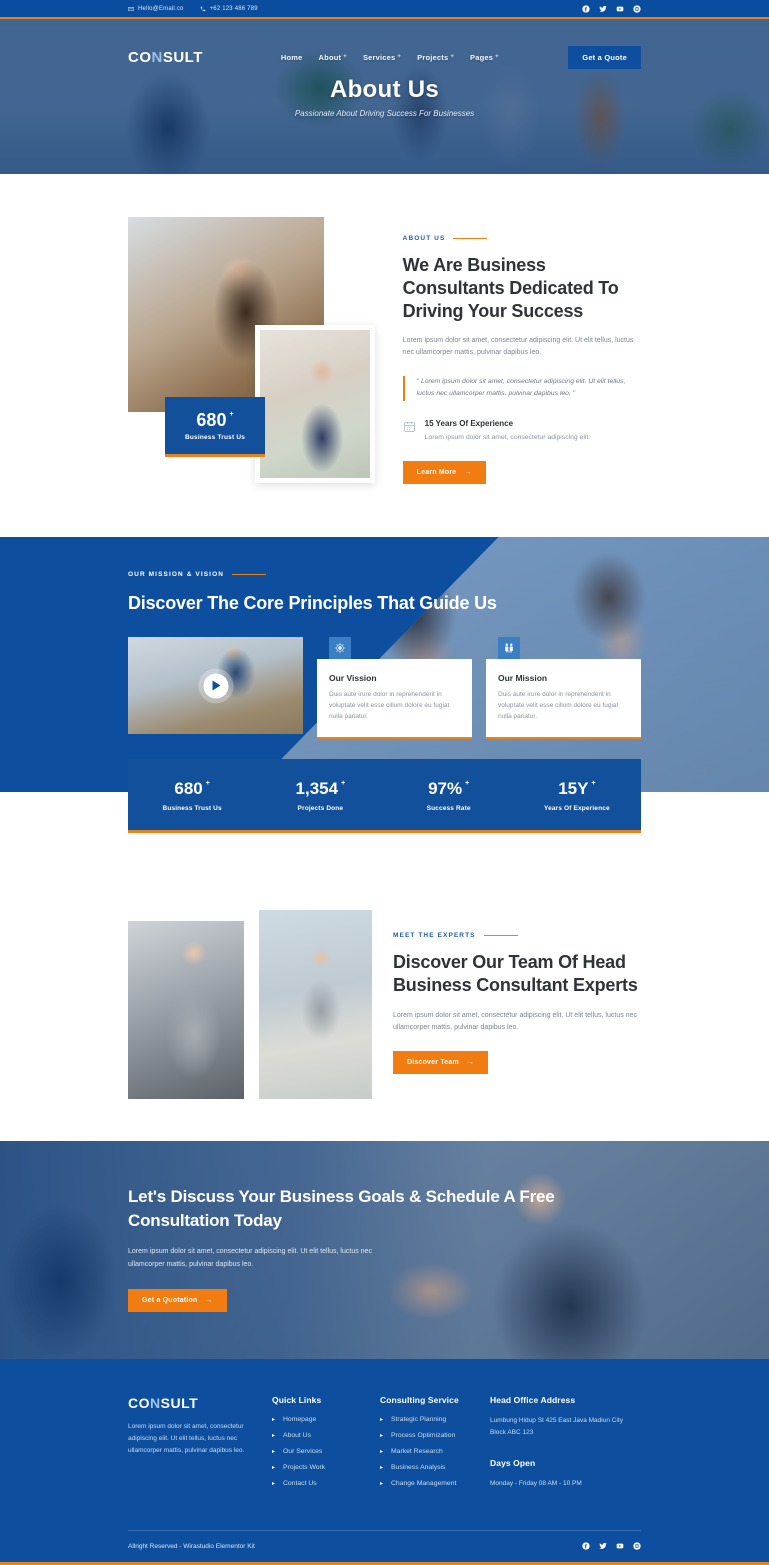  What do you see at coordinates (577, 808) in the screenshot?
I see `stat-label: Years Of Experience` at bounding box center [577, 808].